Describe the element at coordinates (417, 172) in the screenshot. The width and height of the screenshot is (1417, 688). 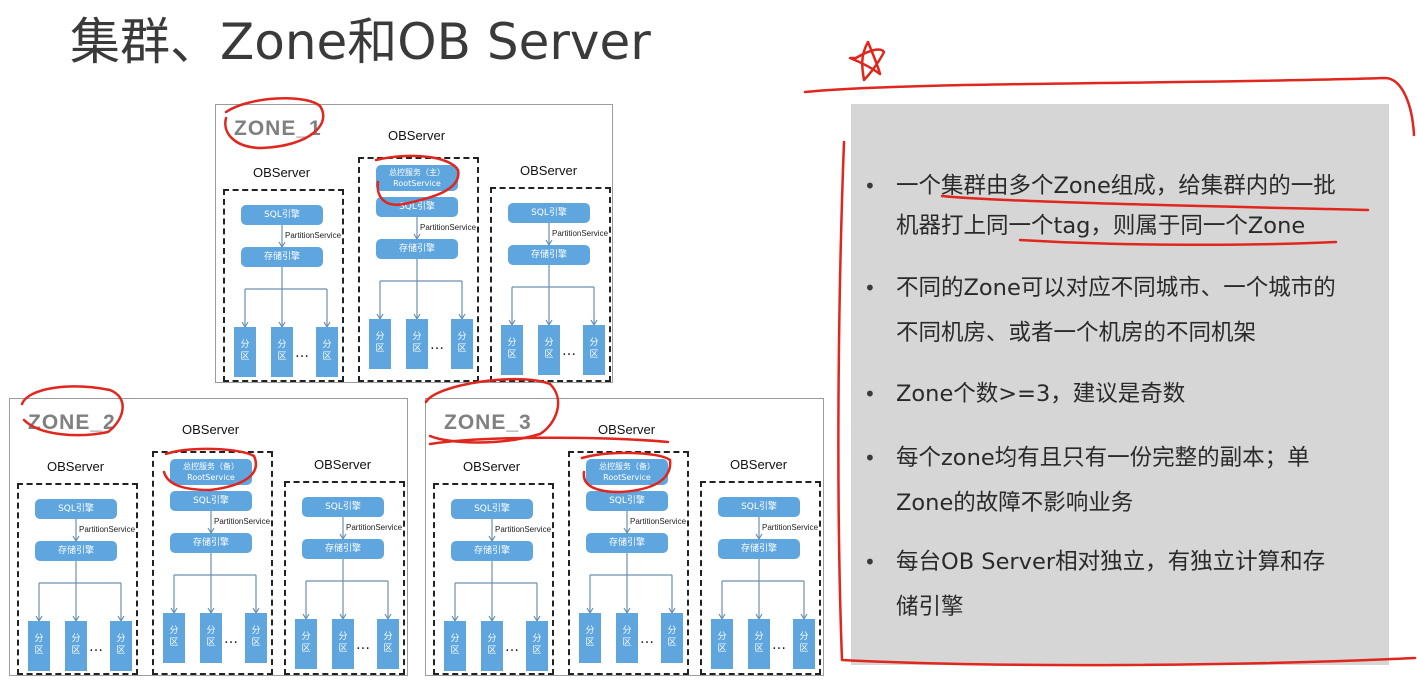
I see `root-service-label: 总控服务（主）` at that location.